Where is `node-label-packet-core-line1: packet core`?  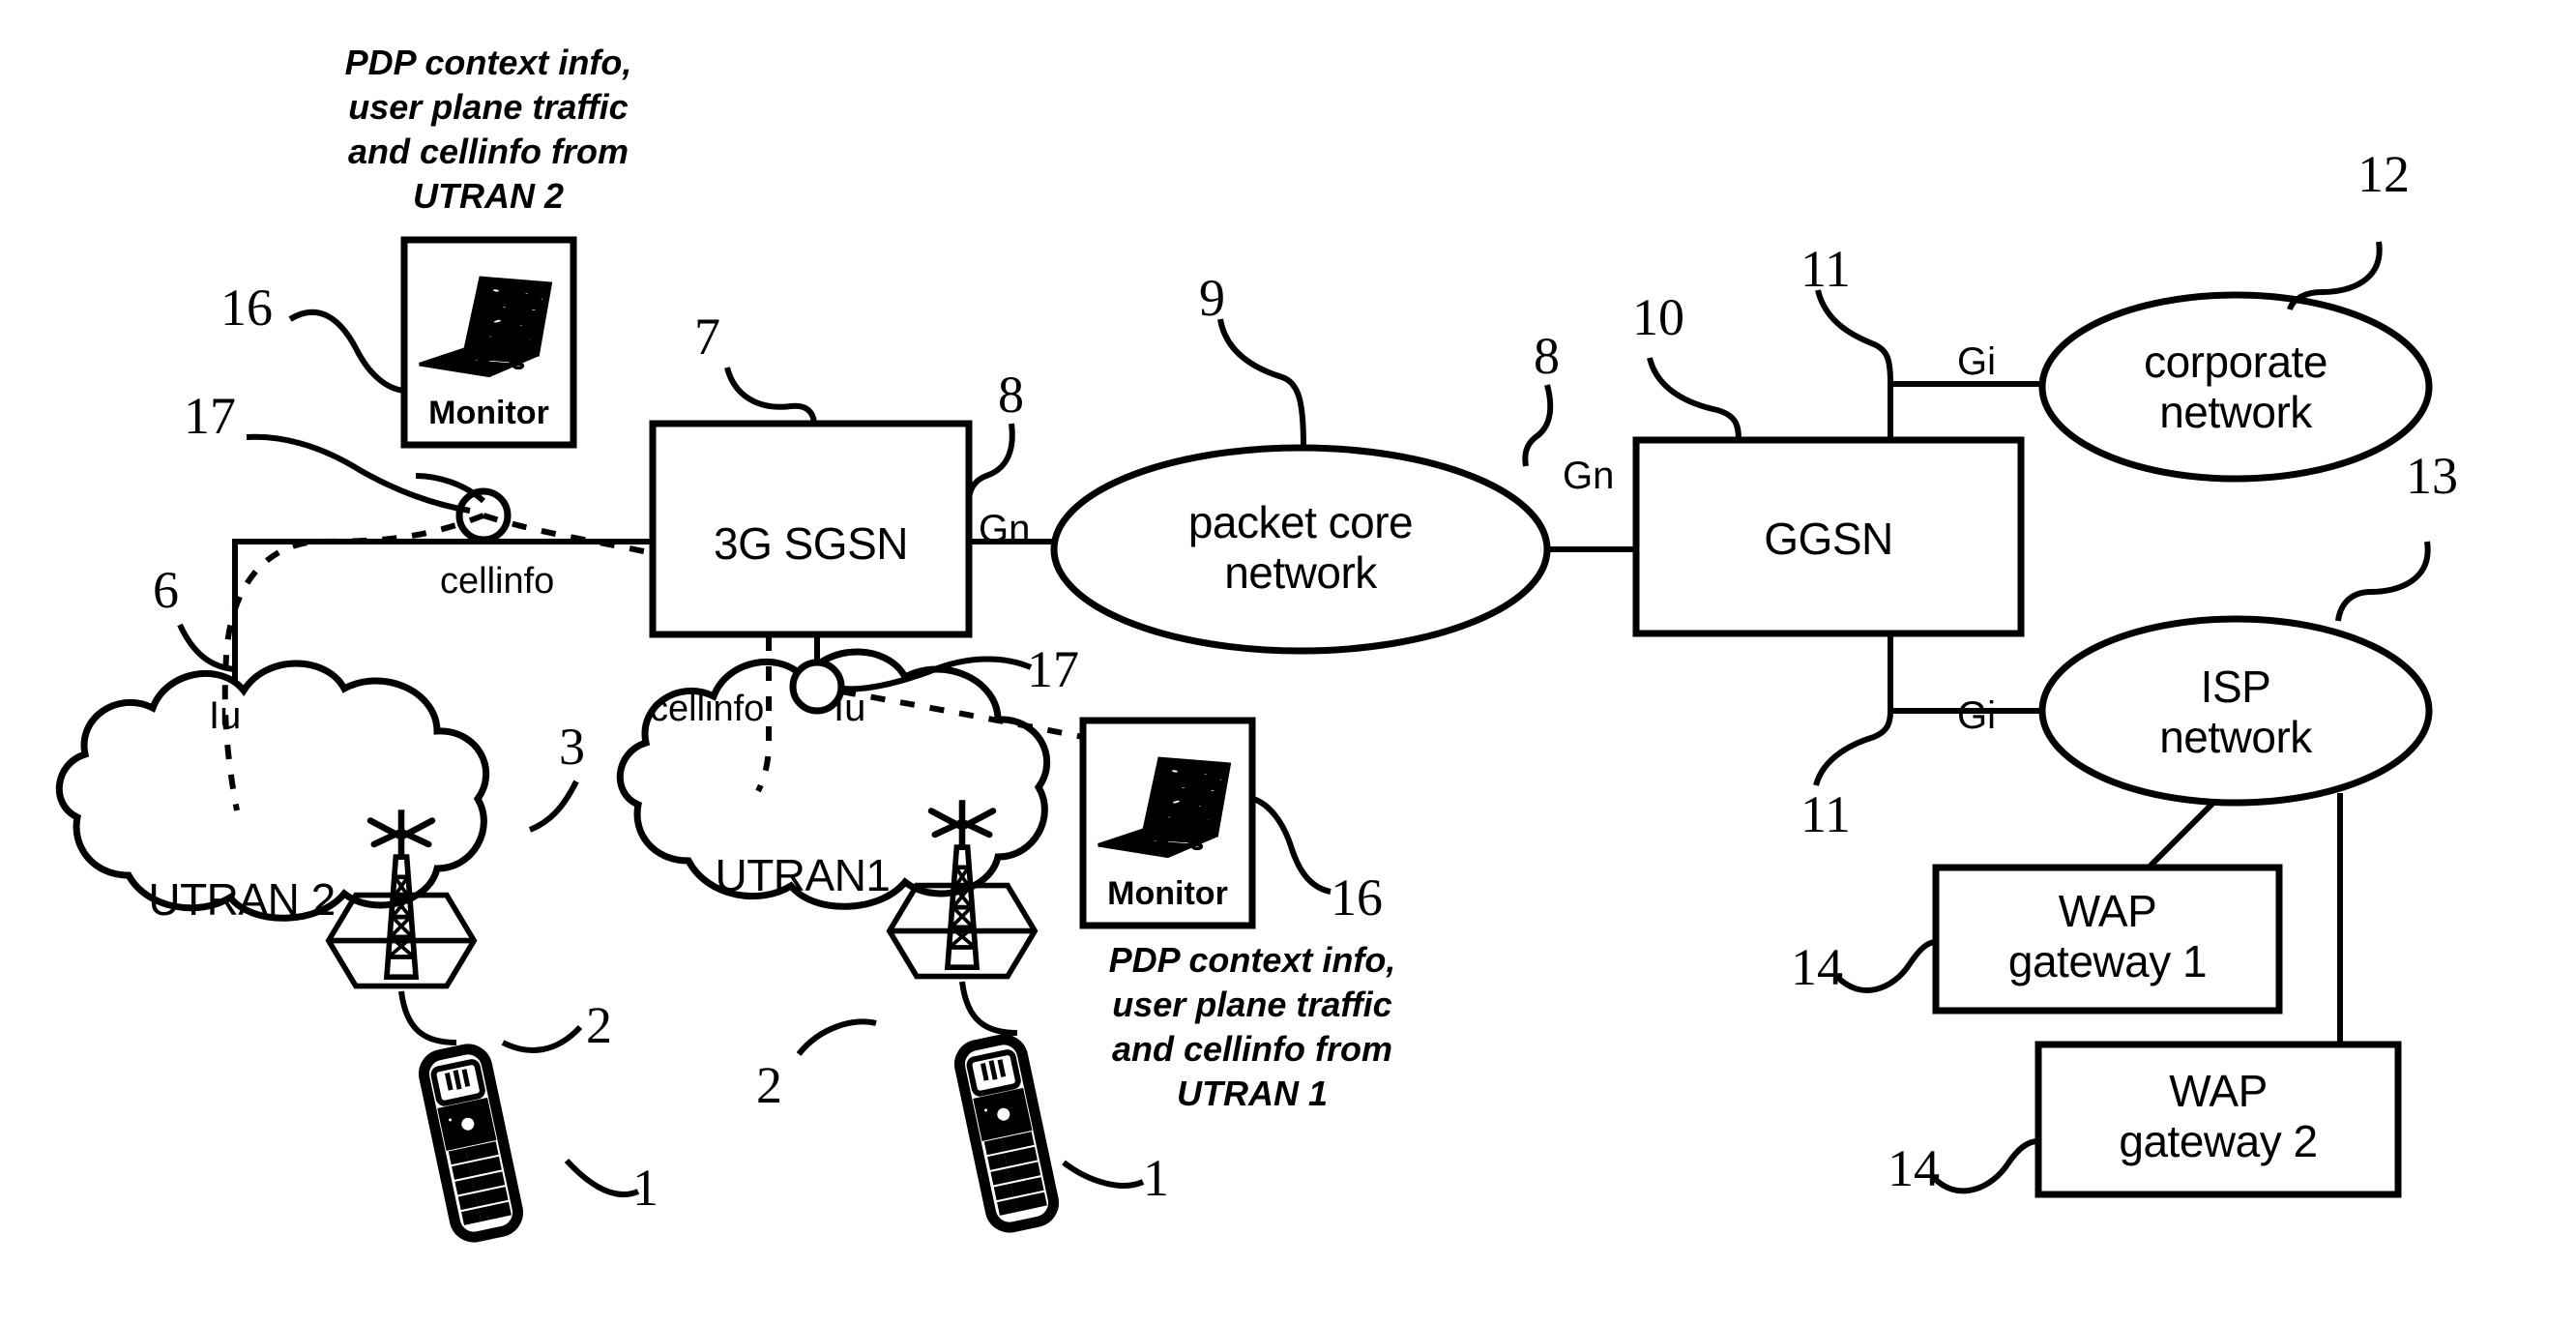
node-label-packet-core-line1: packet core is located at coordinates (1300, 522).